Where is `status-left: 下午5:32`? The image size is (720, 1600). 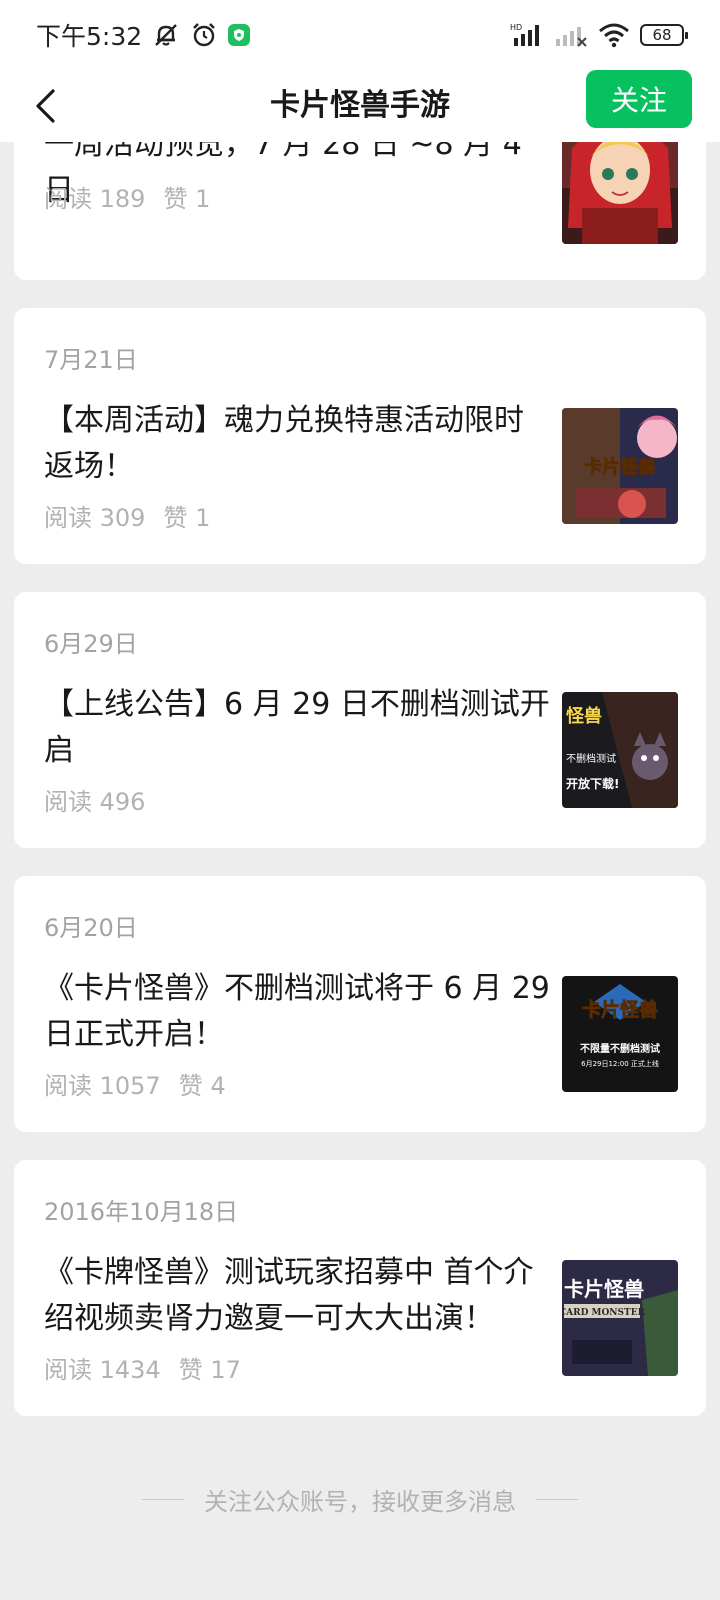
status-left: 下午5:32 is located at coordinates (143, 35).